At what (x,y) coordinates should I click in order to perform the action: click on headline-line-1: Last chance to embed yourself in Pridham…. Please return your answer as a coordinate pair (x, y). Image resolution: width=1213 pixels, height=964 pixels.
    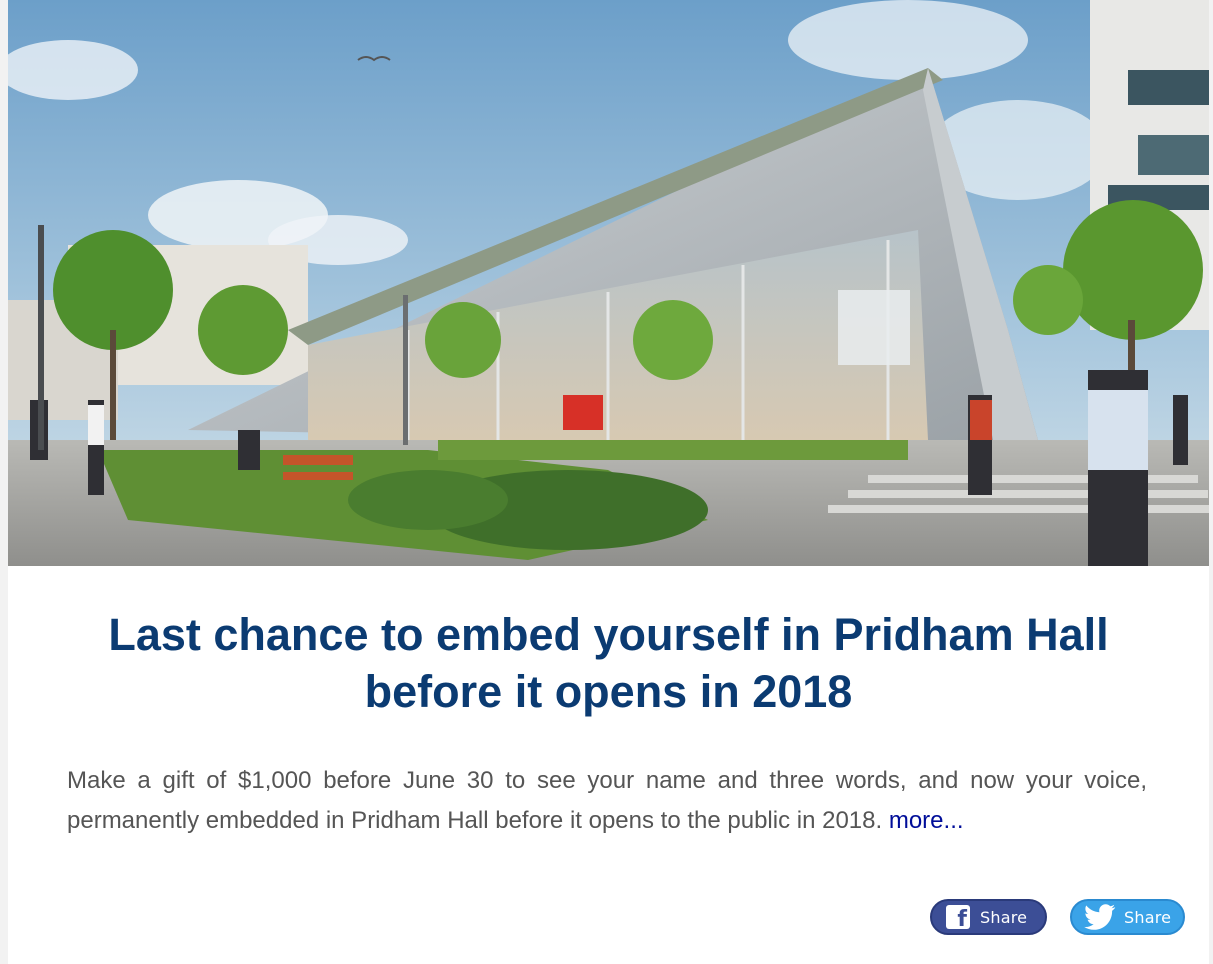
    Looking at the image, I should click on (608, 634).